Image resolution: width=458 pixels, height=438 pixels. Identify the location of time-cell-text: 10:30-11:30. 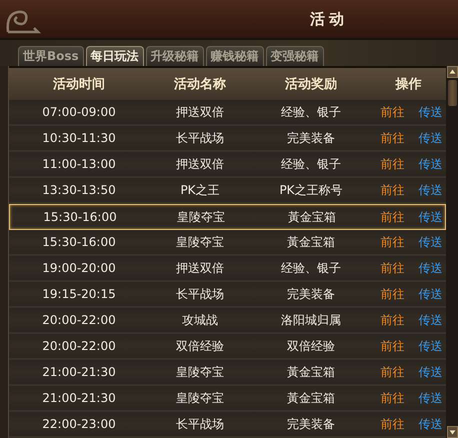
(79, 138).